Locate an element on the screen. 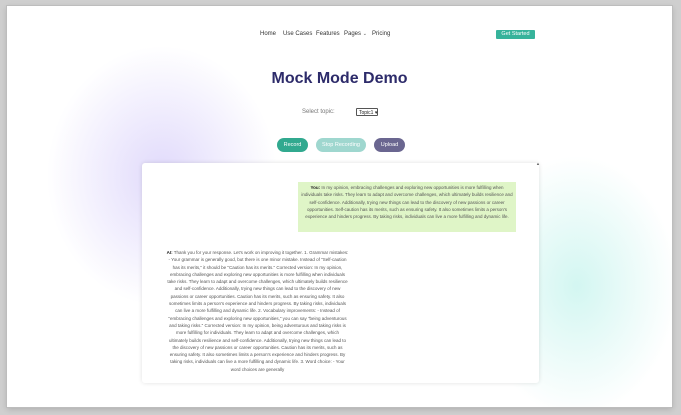 The height and width of the screenshot is (415, 681). nav-pages-label: Pages is located at coordinates (353, 34).